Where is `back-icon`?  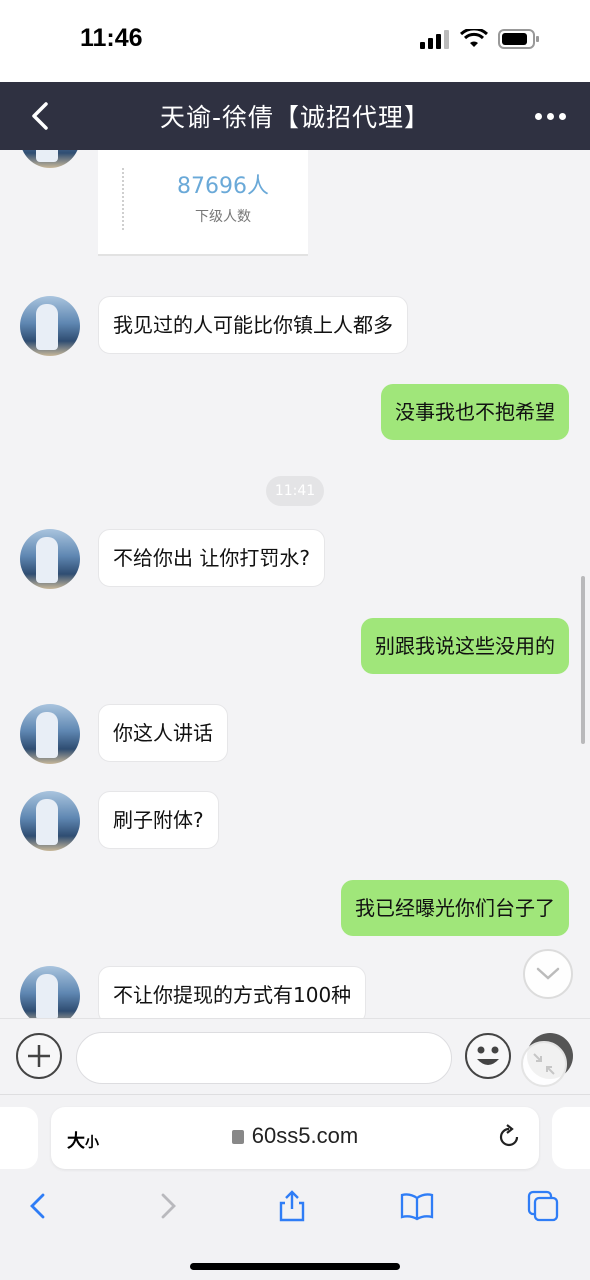 back-icon is located at coordinates (39, 1206).